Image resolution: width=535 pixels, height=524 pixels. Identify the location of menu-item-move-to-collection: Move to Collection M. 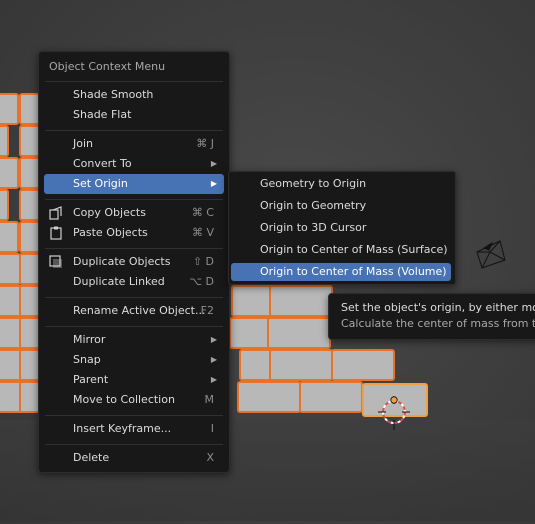
(134, 400).